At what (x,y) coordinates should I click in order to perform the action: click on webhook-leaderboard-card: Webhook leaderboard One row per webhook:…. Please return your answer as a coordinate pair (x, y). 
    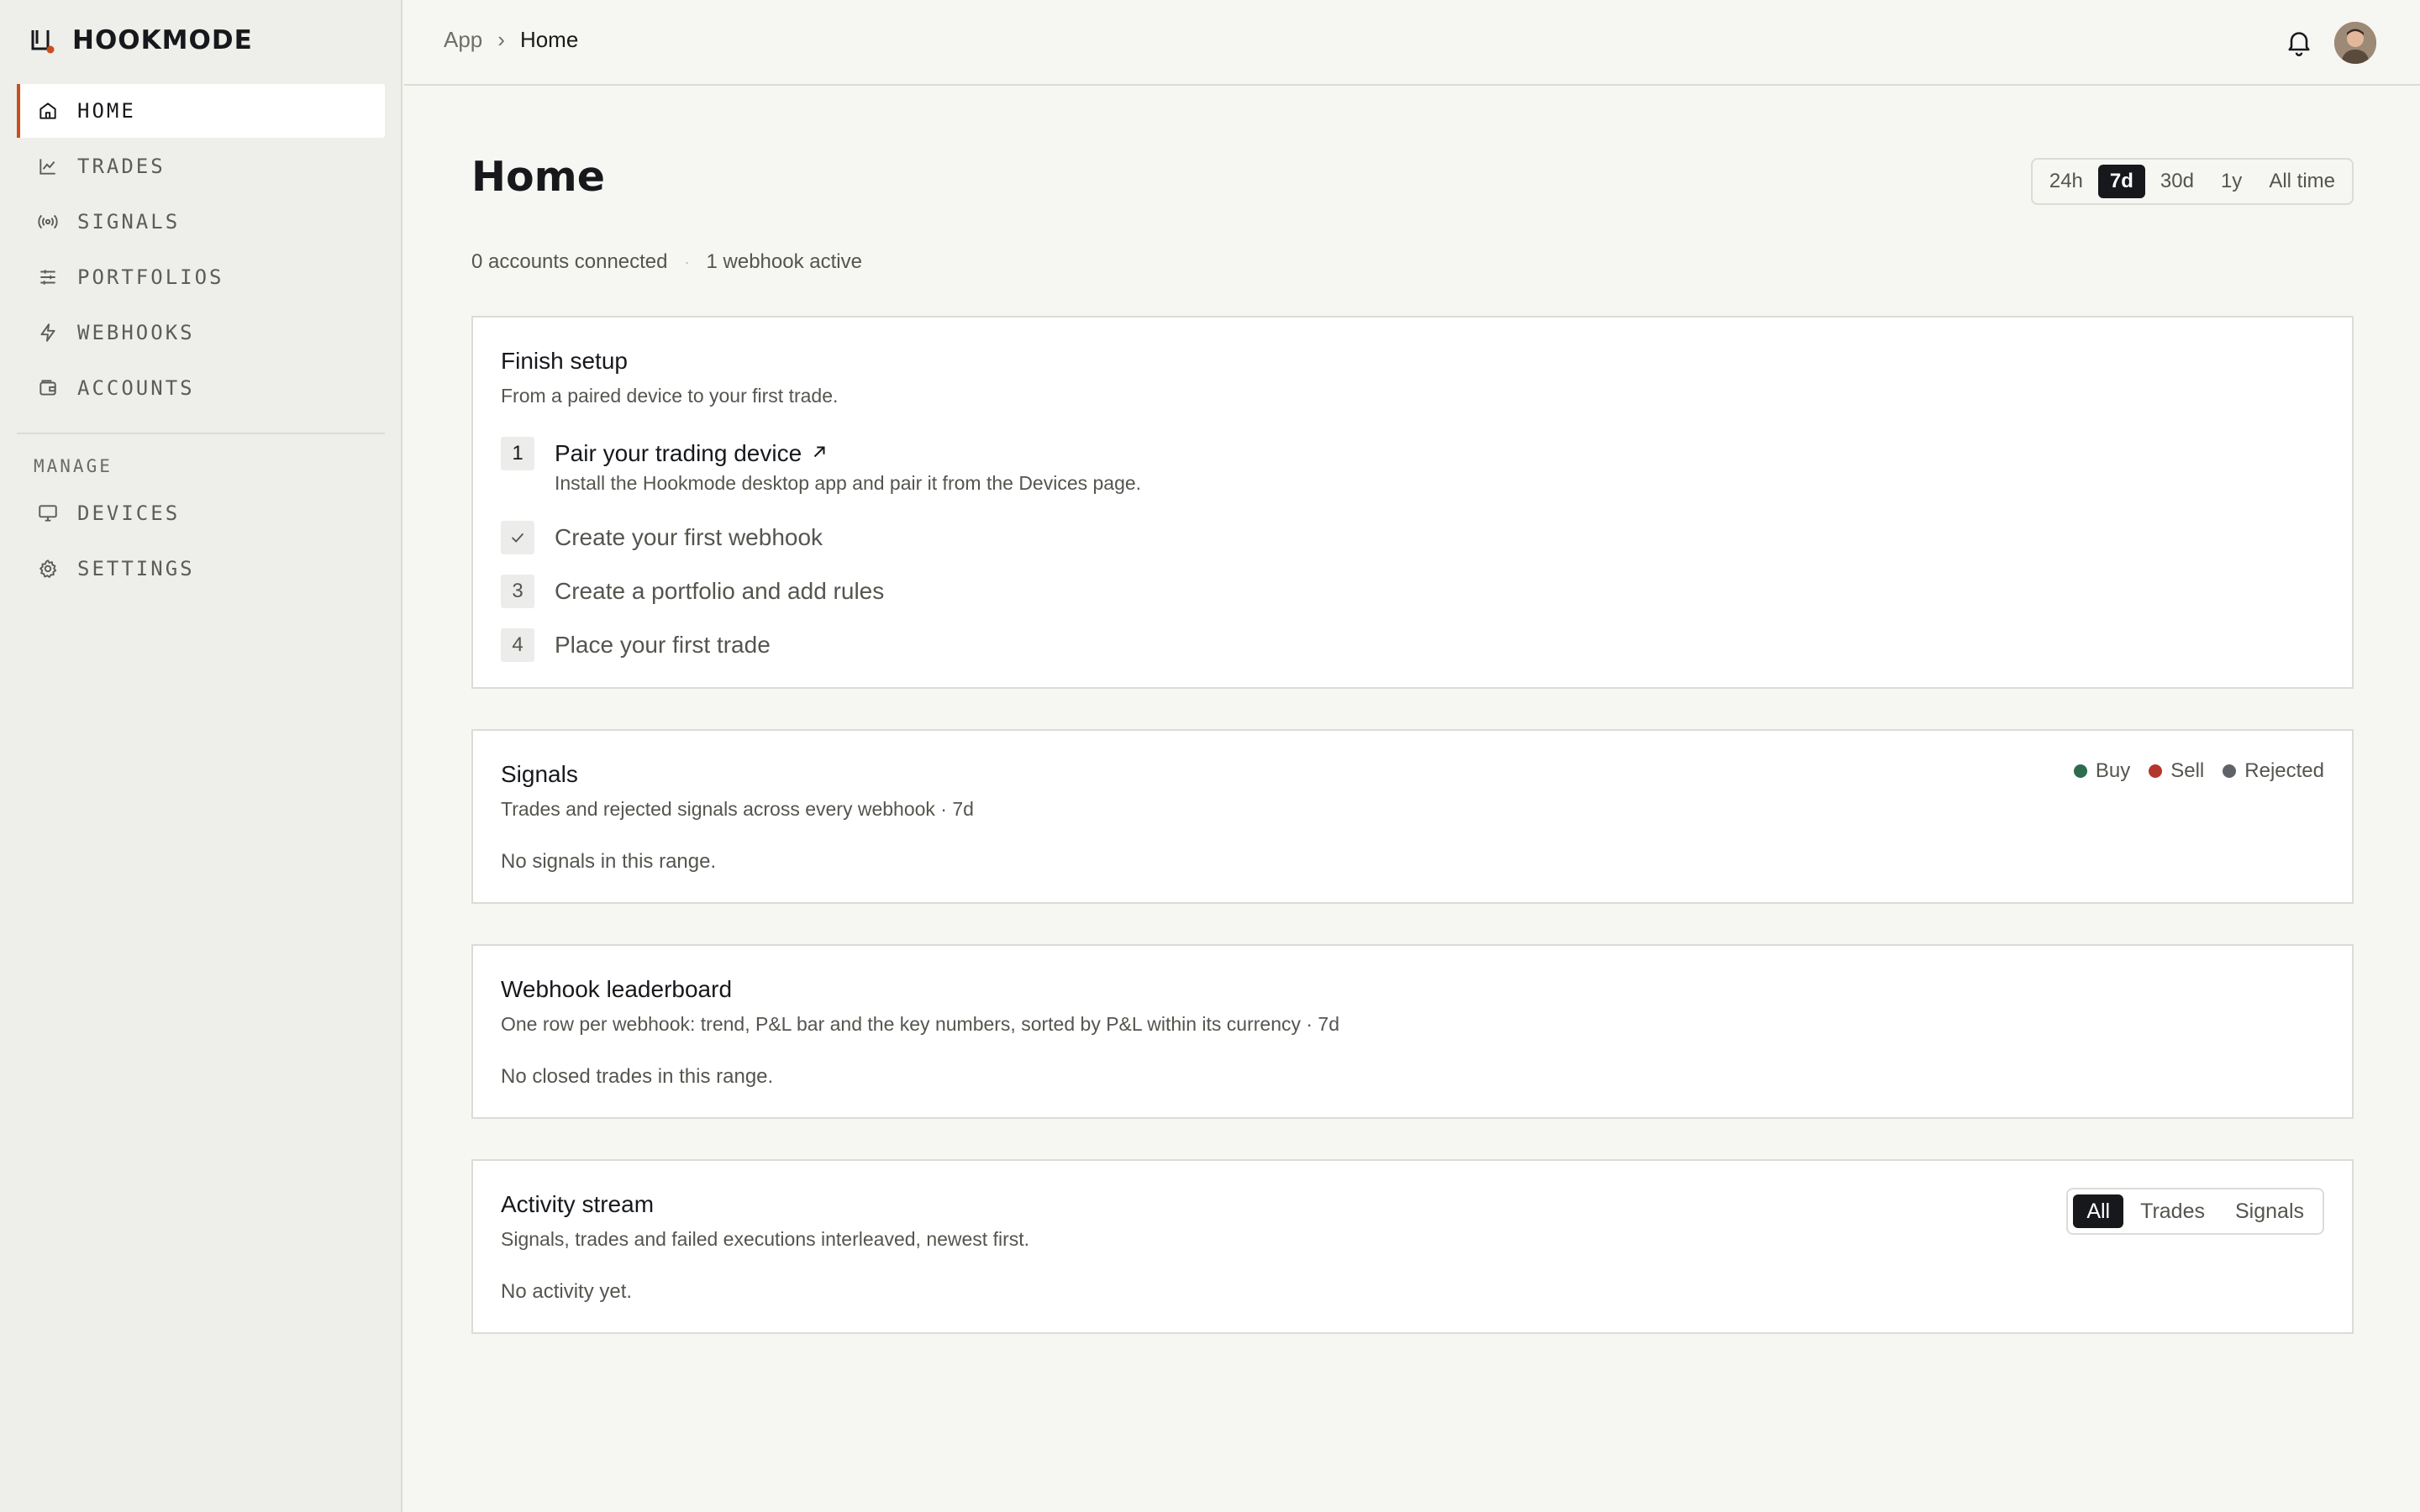
    Looking at the image, I should click on (1412, 1031).